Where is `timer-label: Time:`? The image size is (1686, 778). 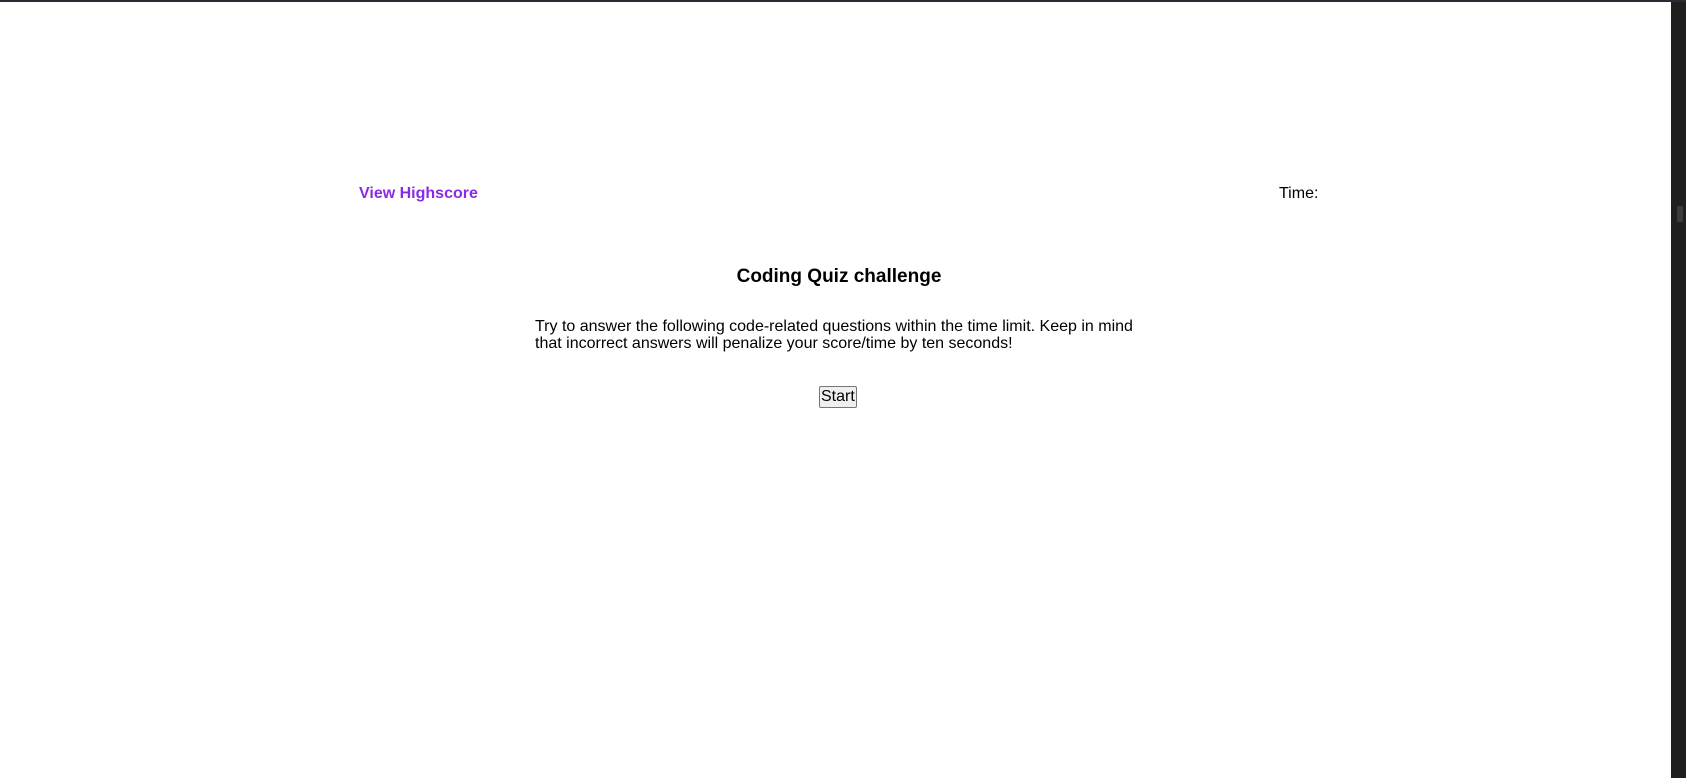
timer-label: Time: is located at coordinates (1299, 193).